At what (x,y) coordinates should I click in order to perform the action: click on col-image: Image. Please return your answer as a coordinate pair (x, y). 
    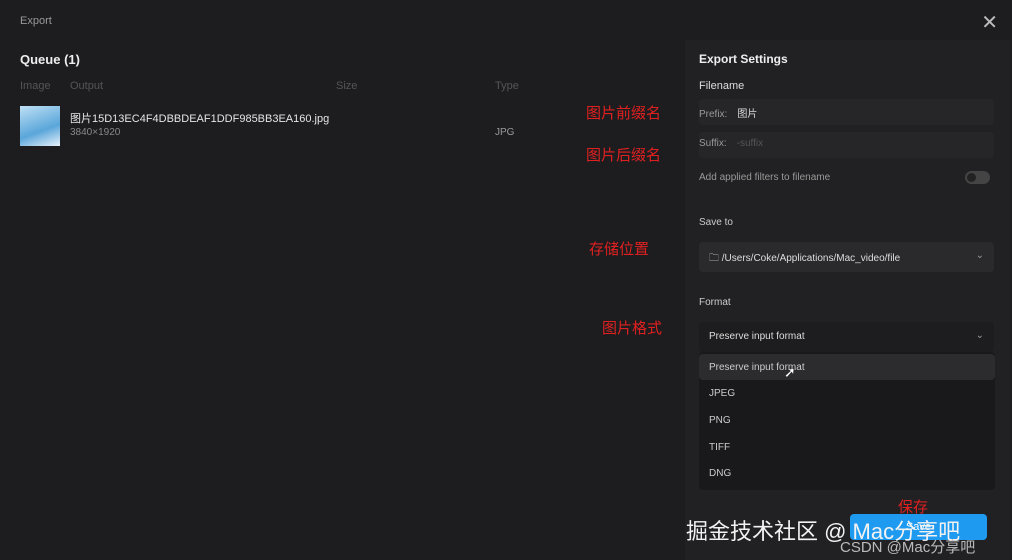
    Looking at the image, I should click on (35, 86).